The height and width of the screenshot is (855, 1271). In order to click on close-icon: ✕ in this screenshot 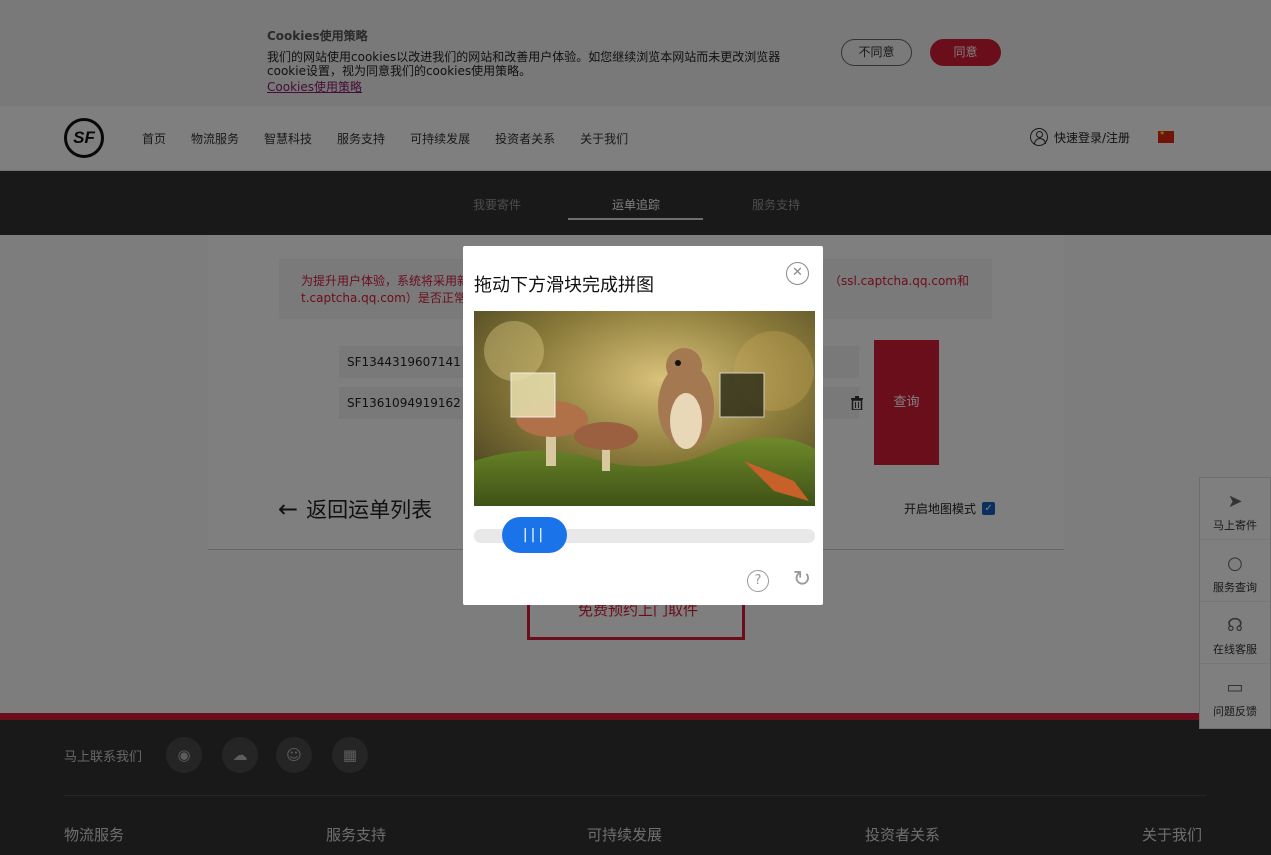, I will do `click(797, 273)`.